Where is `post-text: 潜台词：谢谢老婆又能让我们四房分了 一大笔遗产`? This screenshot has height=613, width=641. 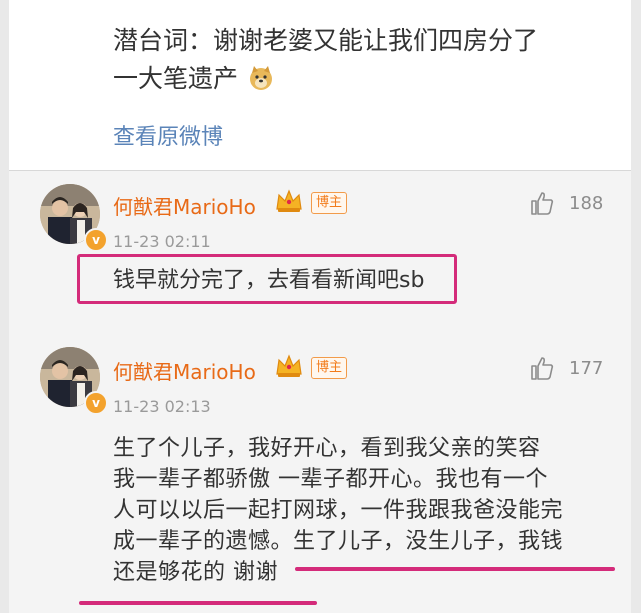
post-text: 潜台词：谢谢老婆又能让我们四房分了 一大笔遗产 is located at coordinates (363, 60).